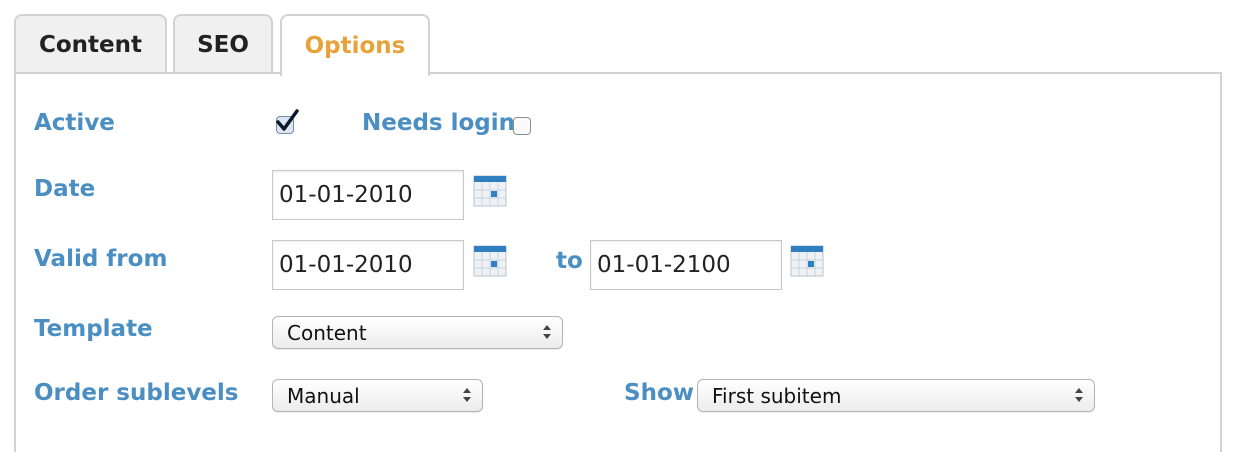 The width and height of the screenshot is (1238, 452). I want to click on active-checkbox, so click(287, 121).